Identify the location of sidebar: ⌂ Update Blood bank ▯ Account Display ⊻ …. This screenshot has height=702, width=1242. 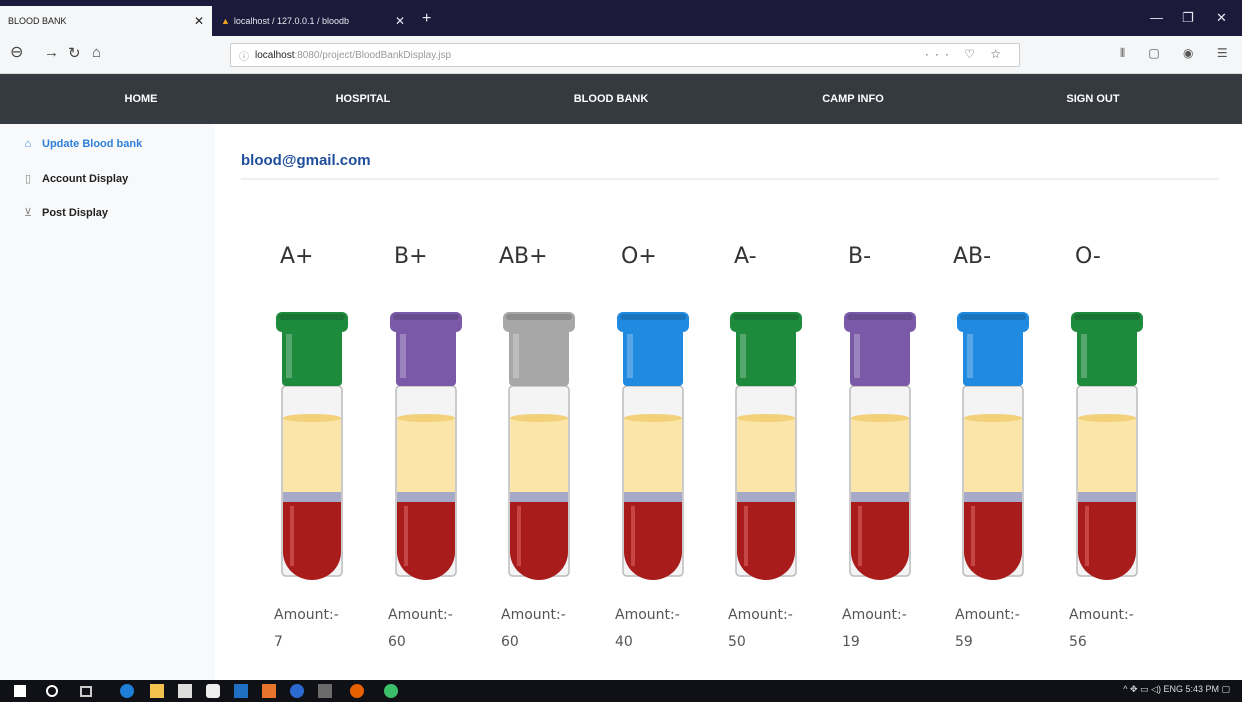
(107, 402).